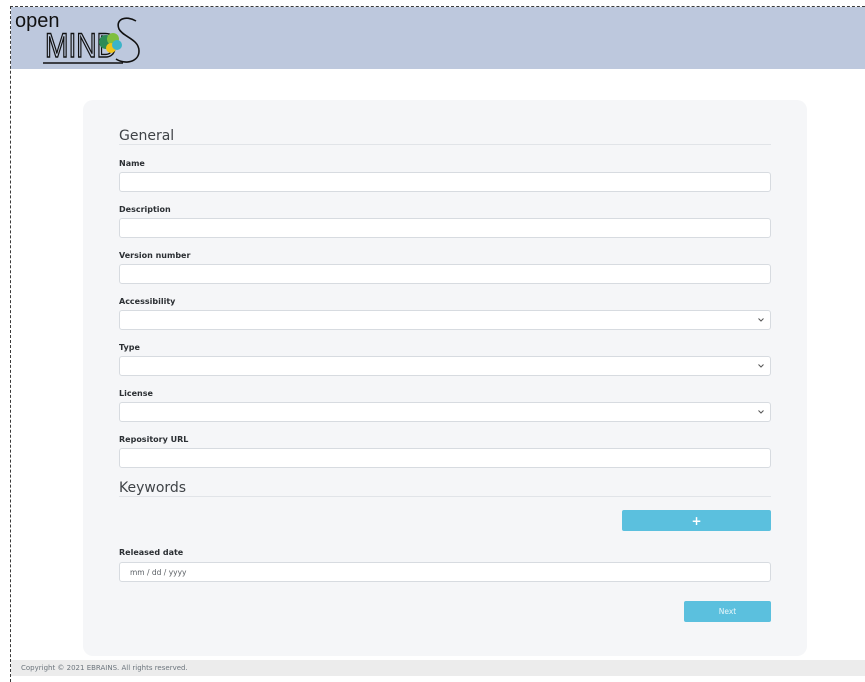  I want to click on next-button: Next, so click(727, 611).